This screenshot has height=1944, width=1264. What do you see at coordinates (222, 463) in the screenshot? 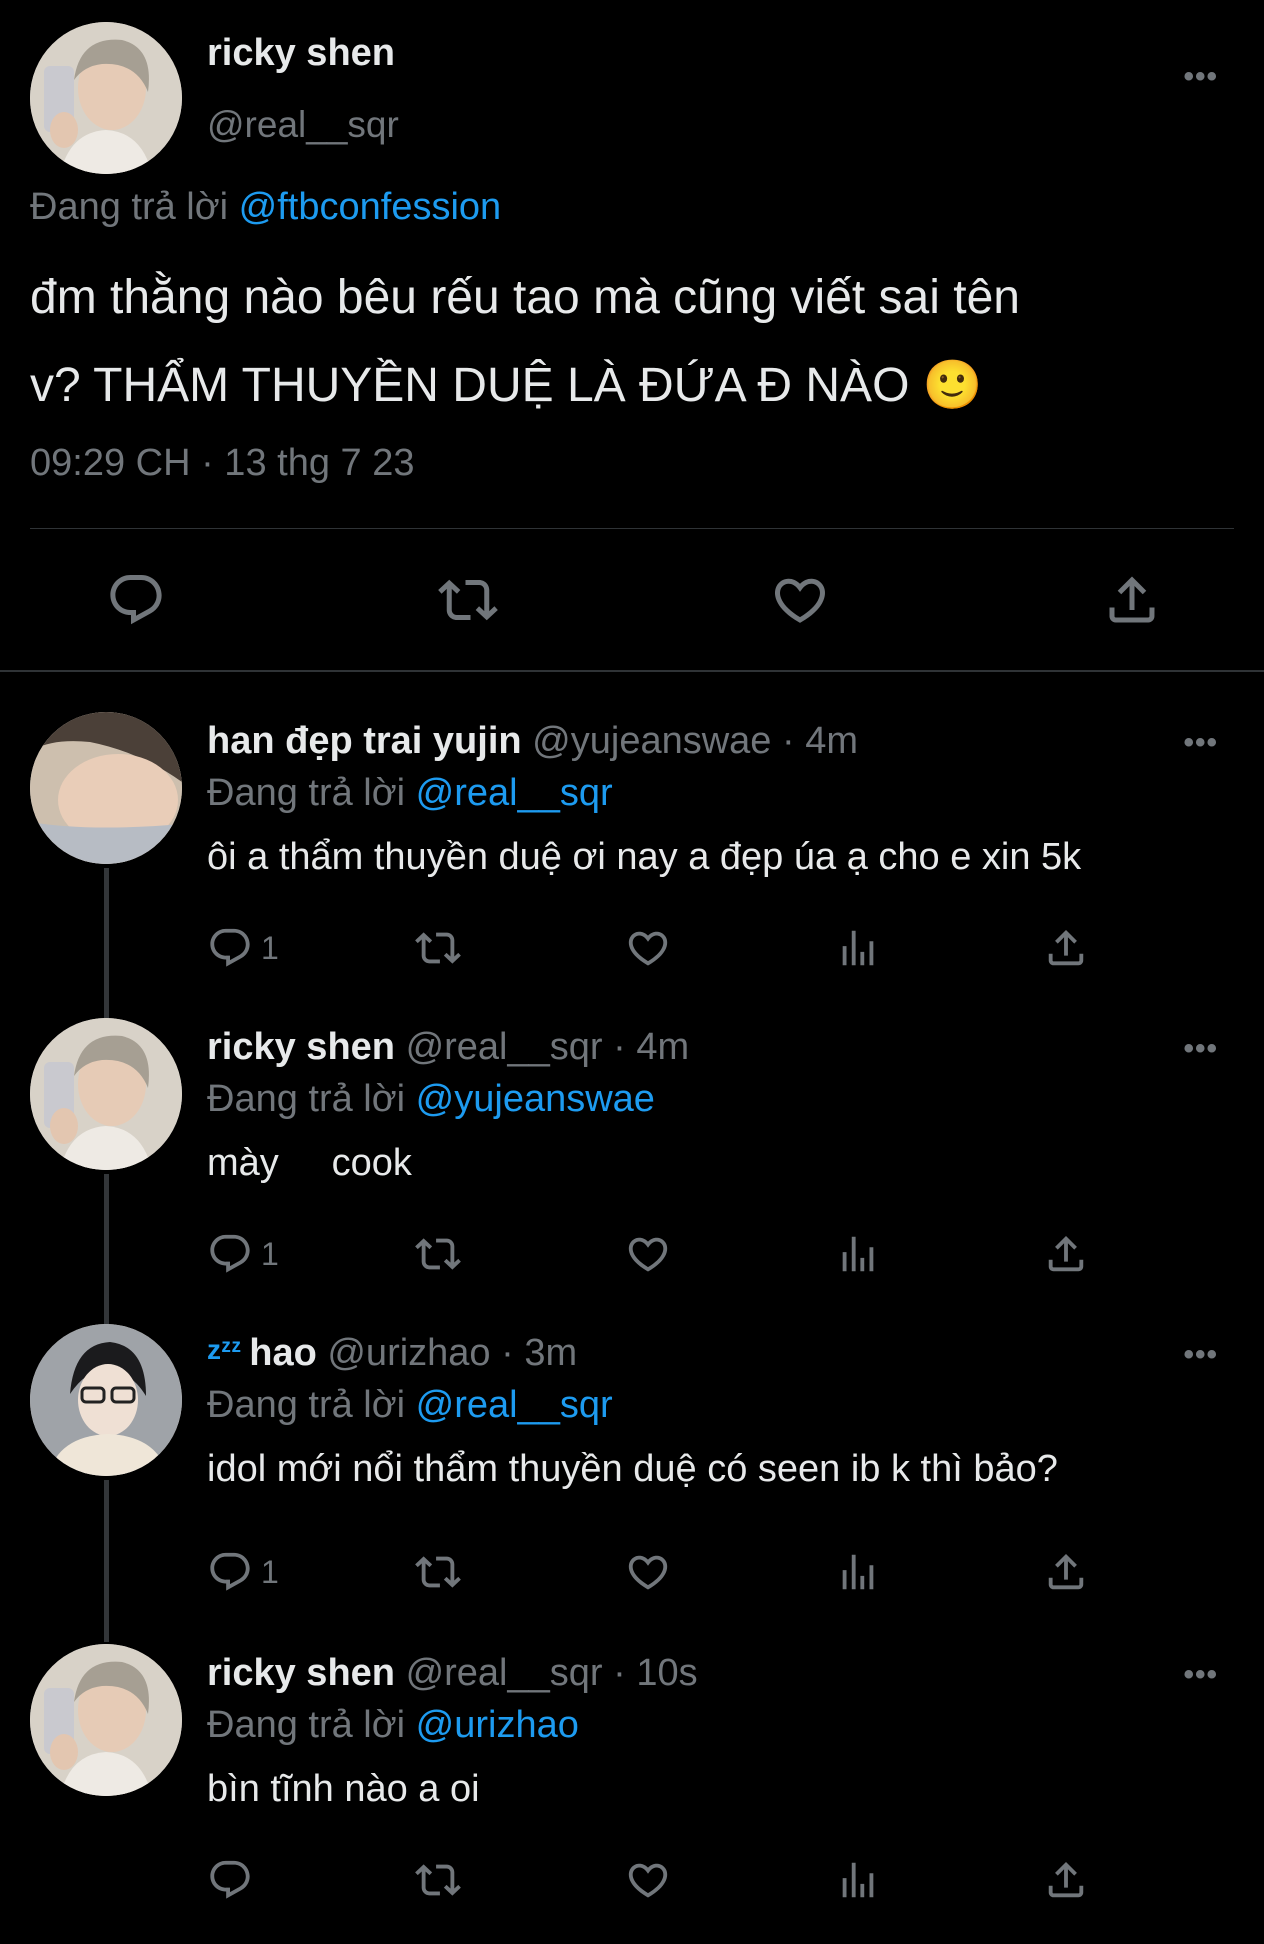
I see `tweet-timestamp: 09:29 CH · 13 thg 7 23` at bounding box center [222, 463].